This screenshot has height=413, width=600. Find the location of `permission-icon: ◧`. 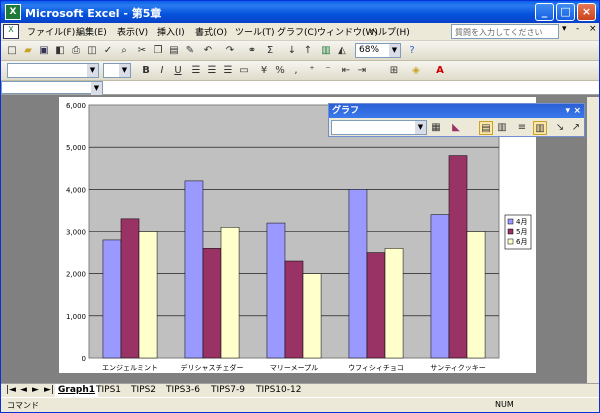

permission-icon: ◧ is located at coordinates (60, 51).